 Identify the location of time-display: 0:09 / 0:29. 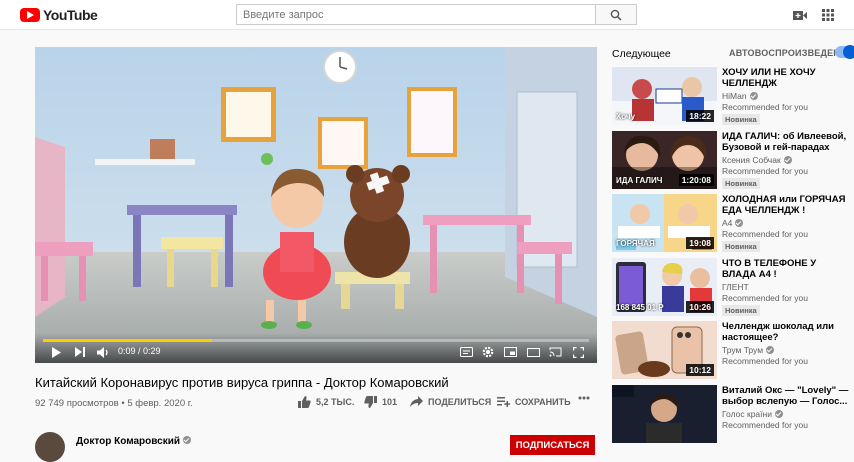
(139, 351).